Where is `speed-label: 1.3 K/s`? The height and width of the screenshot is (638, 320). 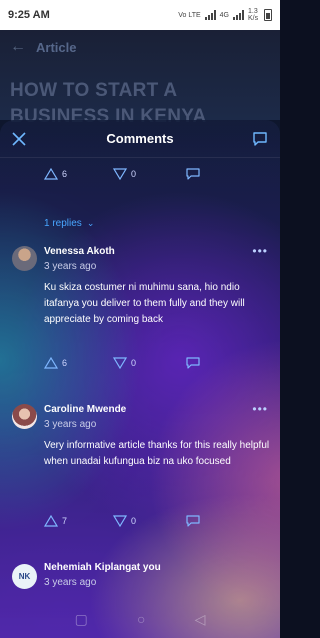
speed-label: 1.3 K/s is located at coordinates (253, 15).